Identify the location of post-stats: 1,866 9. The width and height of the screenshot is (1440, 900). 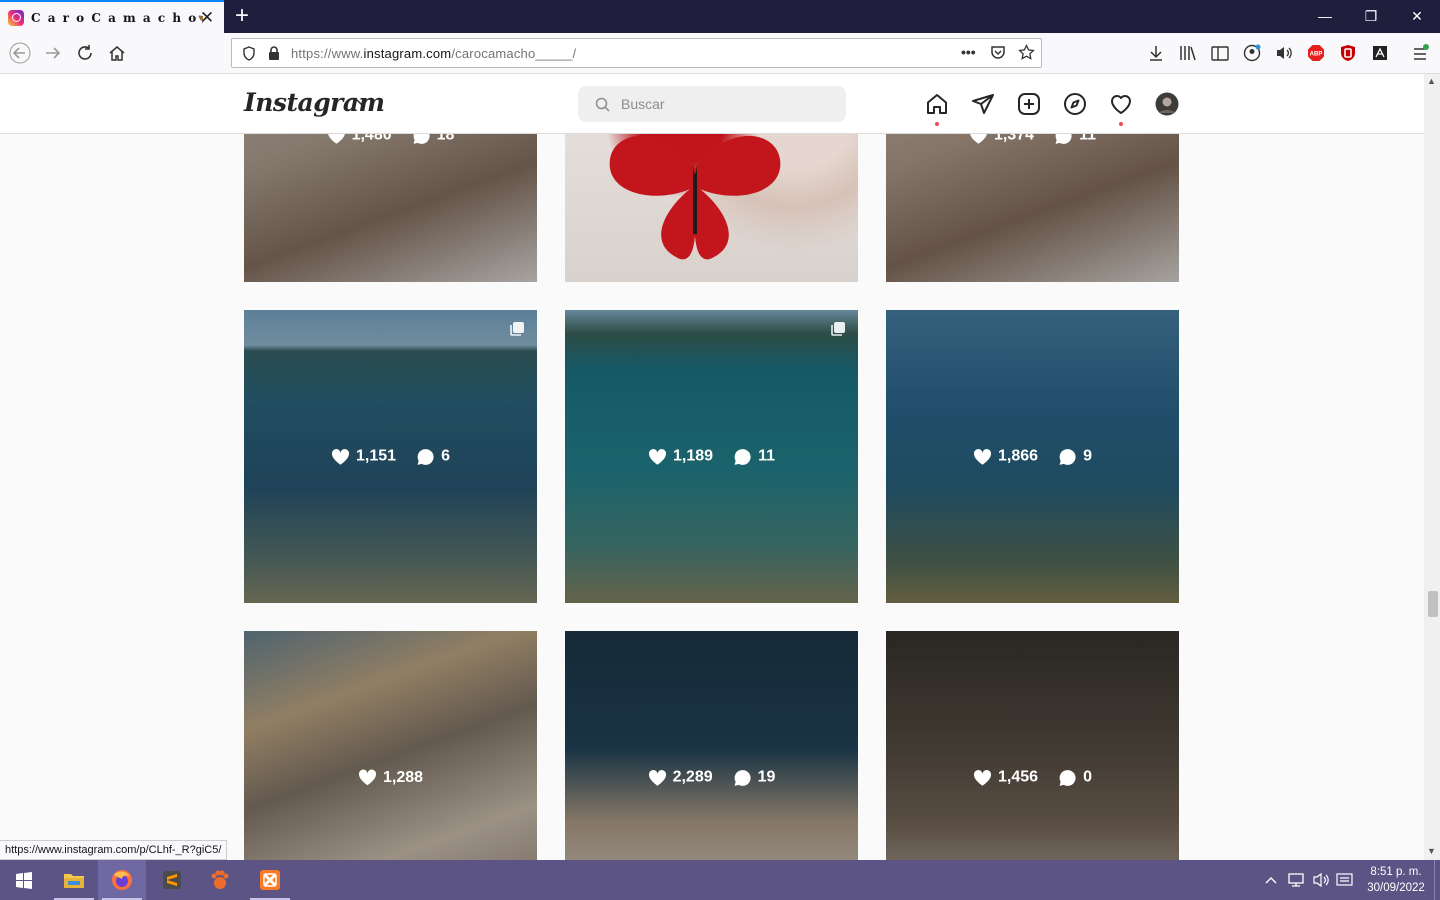
(1032, 456).